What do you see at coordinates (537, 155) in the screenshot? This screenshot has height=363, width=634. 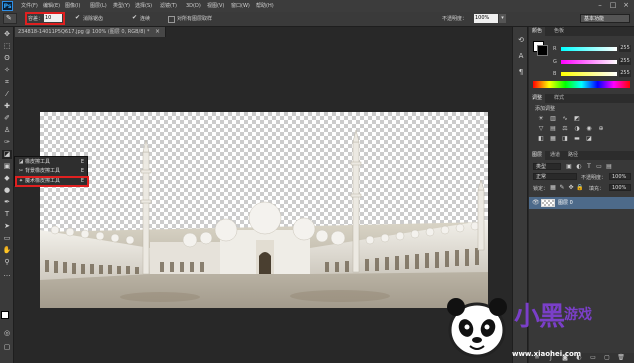 I see `tab-layers: 图层` at bounding box center [537, 155].